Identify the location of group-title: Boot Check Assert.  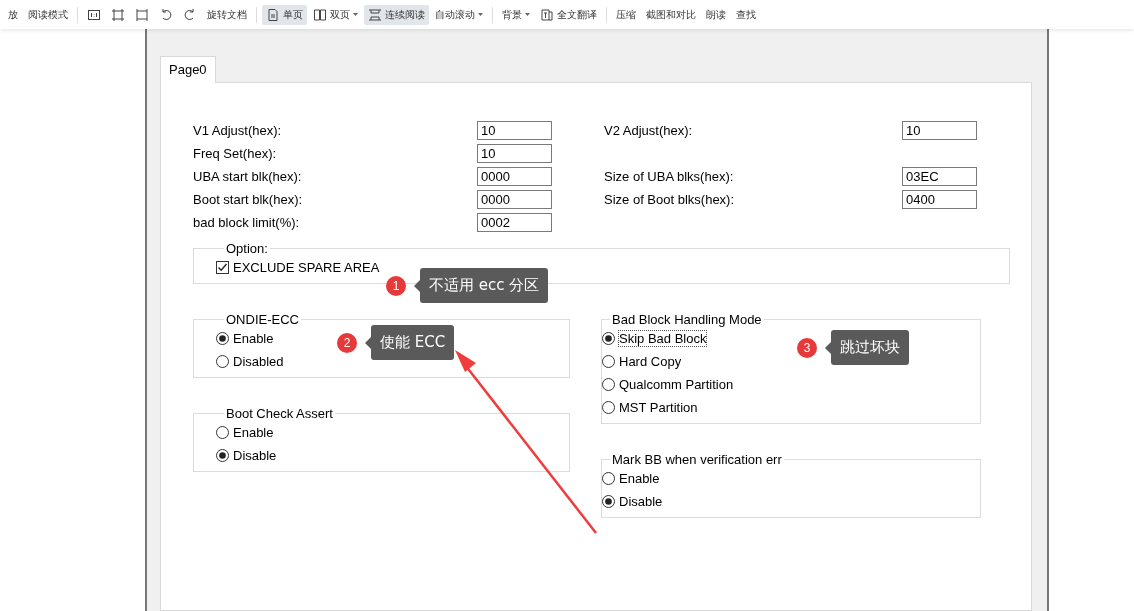
(279, 413).